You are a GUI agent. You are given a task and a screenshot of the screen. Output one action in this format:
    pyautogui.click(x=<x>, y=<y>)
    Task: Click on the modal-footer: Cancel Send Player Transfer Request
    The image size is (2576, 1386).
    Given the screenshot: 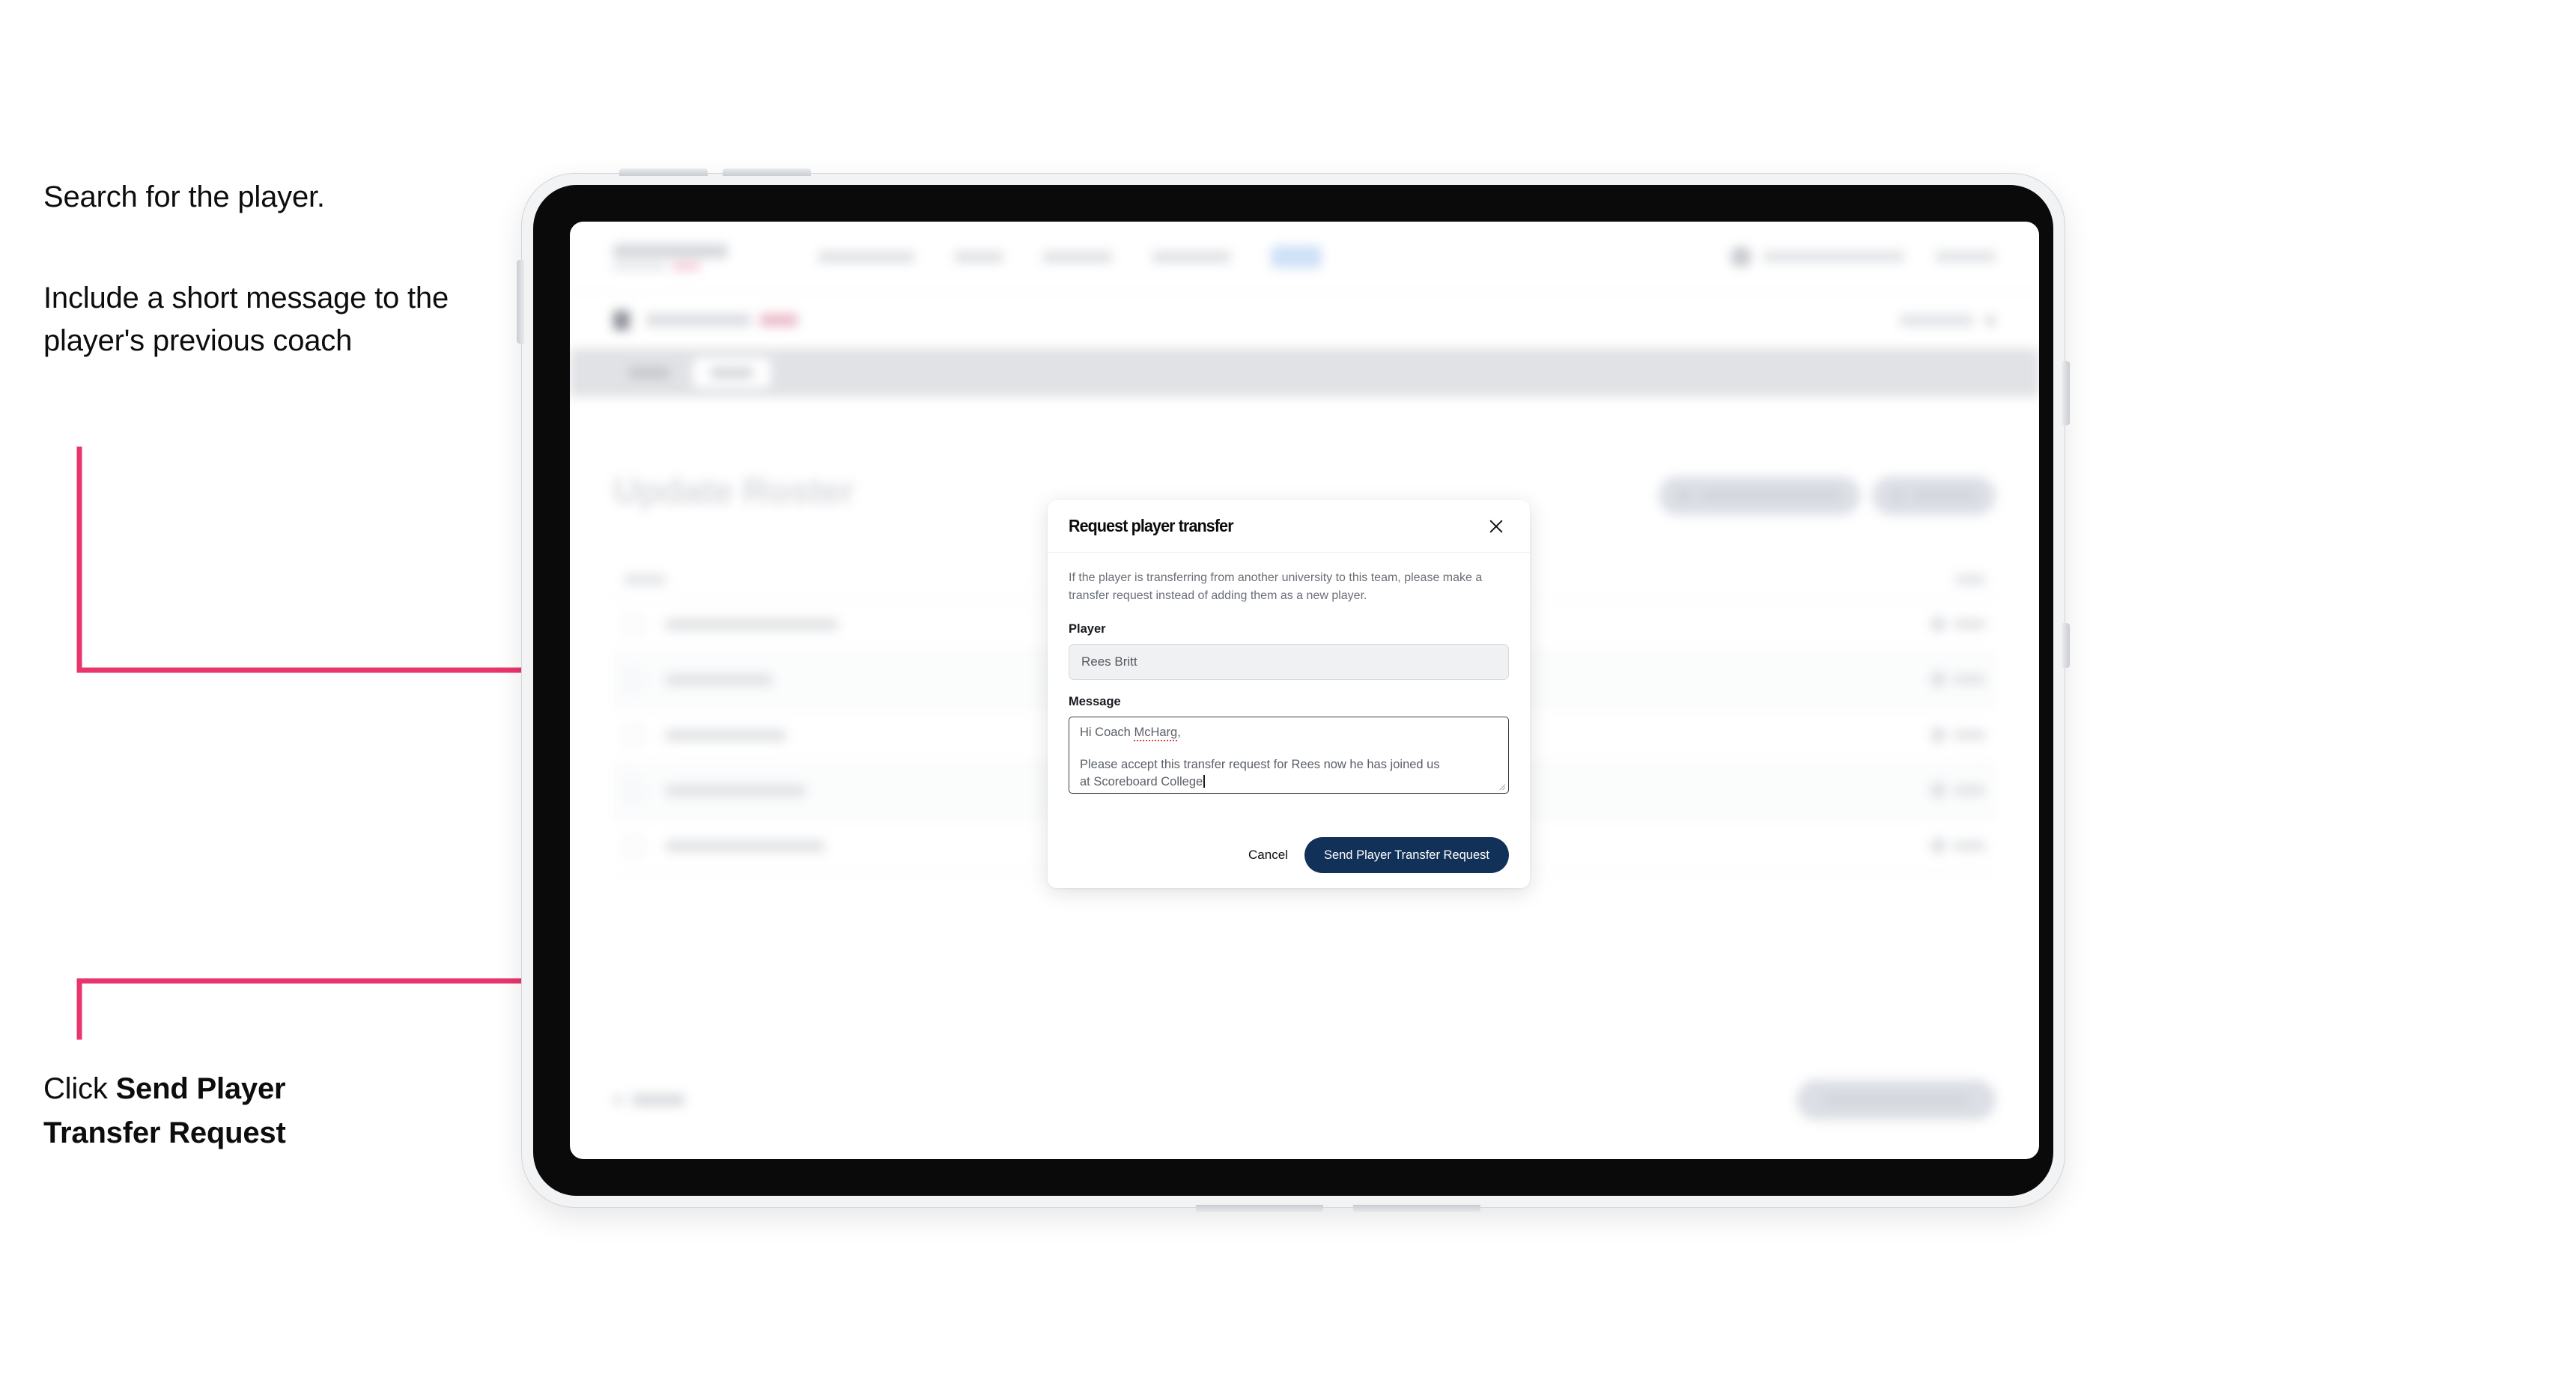 What is the action you would take?
    pyautogui.click(x=1289, y=855)
    